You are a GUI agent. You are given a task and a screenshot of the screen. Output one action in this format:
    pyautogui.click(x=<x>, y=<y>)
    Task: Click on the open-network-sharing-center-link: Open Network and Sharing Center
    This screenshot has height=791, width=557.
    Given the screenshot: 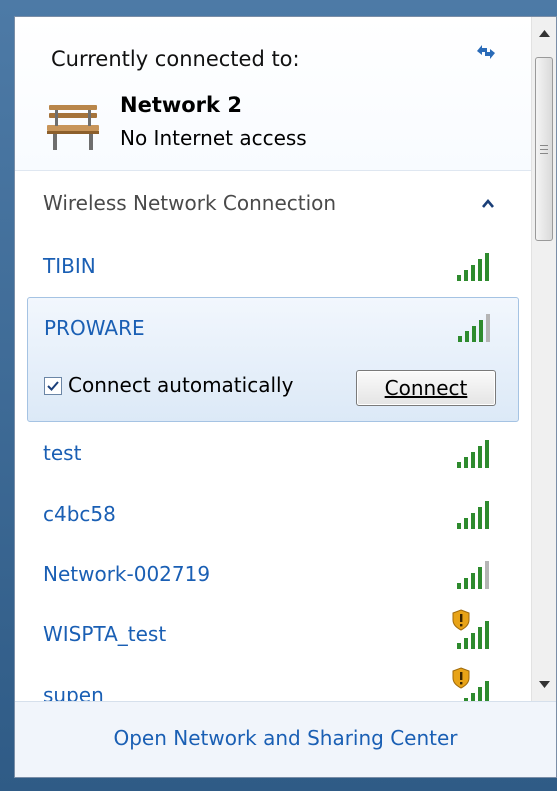 What is the action you would take?
    pyautogui.click(x=285, y=738)
    